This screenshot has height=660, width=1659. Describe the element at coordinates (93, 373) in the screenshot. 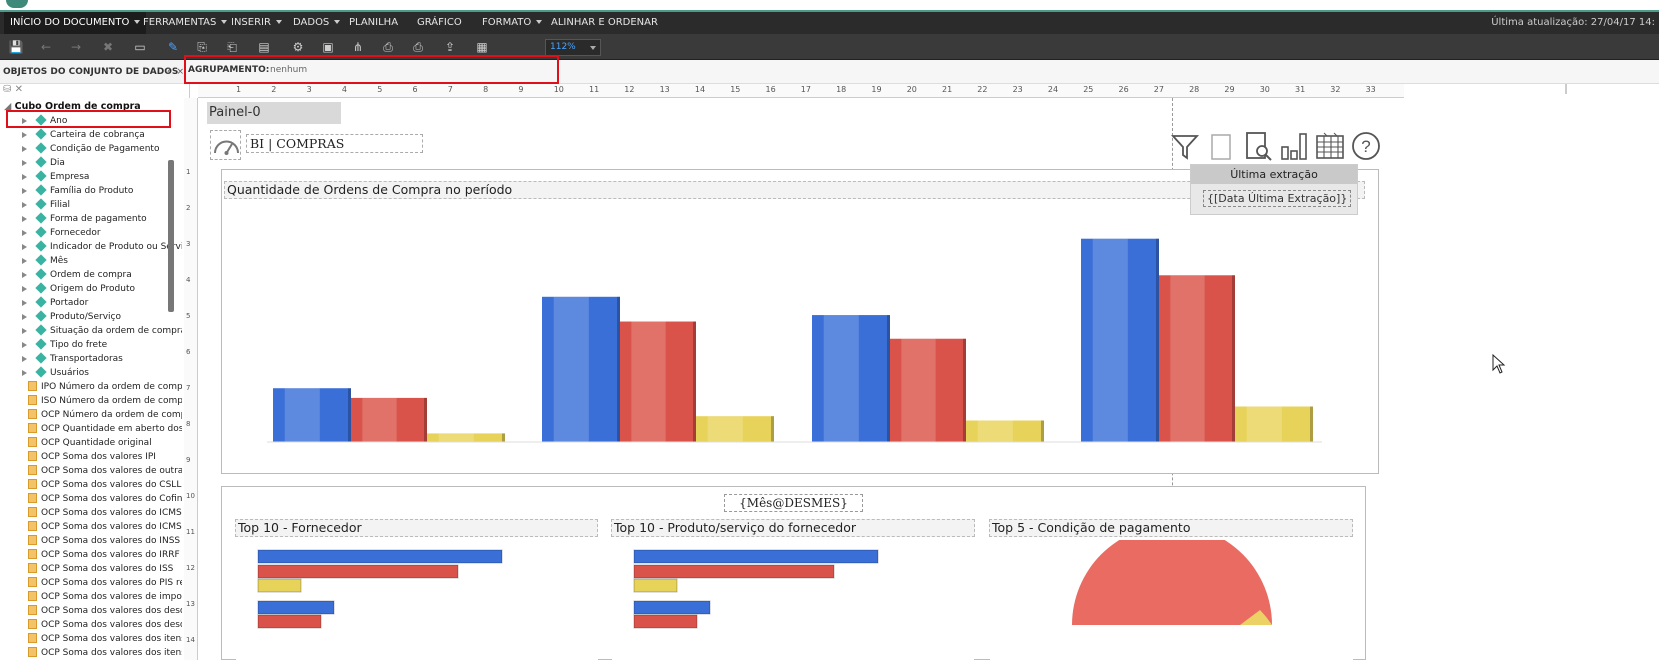

I see `tree-item-dimension: Usuários` at that location.